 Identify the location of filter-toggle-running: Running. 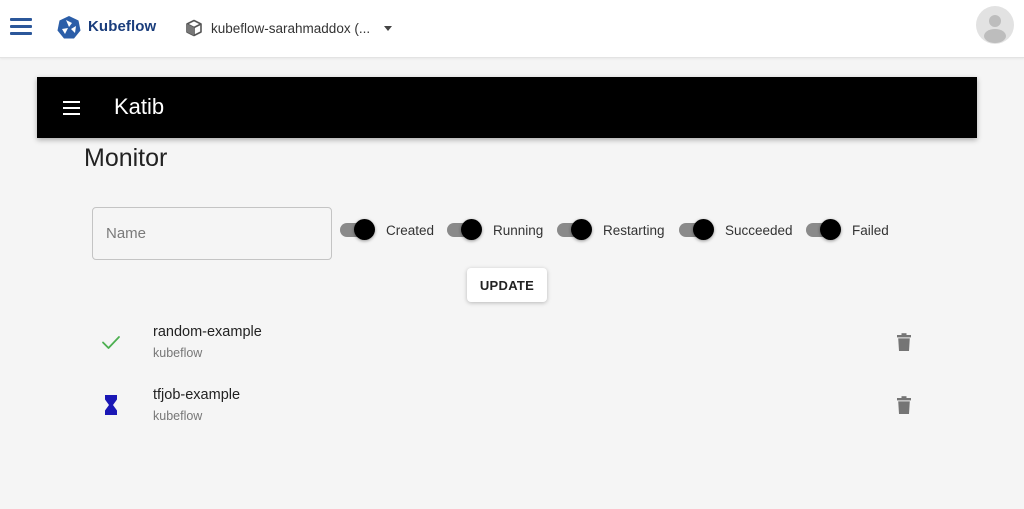
(495, 230).